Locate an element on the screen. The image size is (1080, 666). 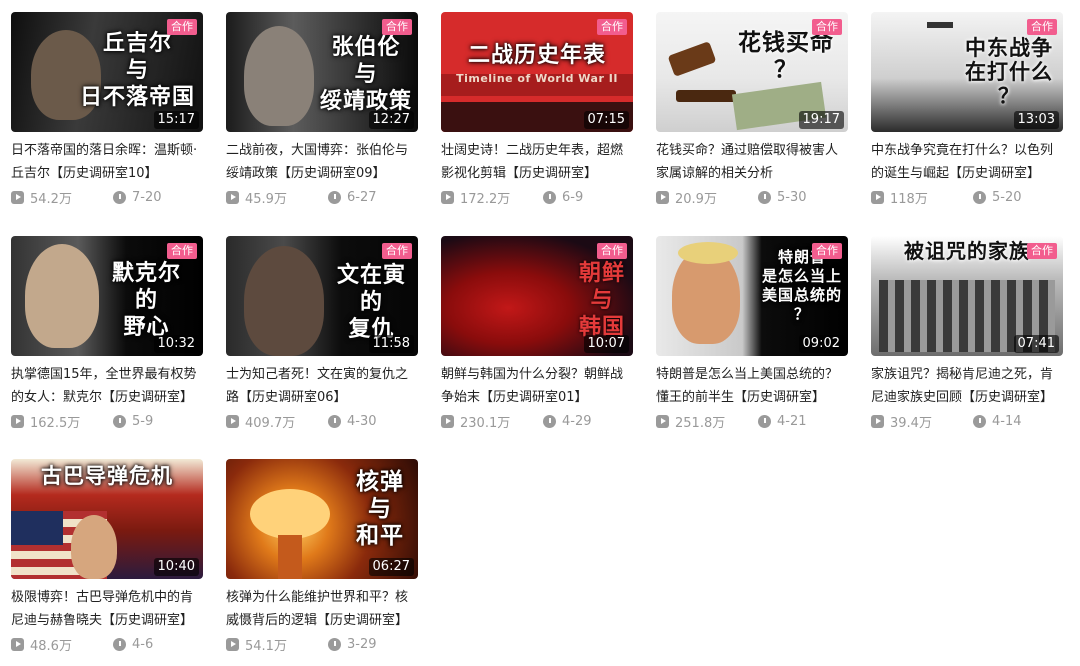
video-thumbnail: 默克尔 的 野心 合作 10:32 is located at coordinates (107, 296).